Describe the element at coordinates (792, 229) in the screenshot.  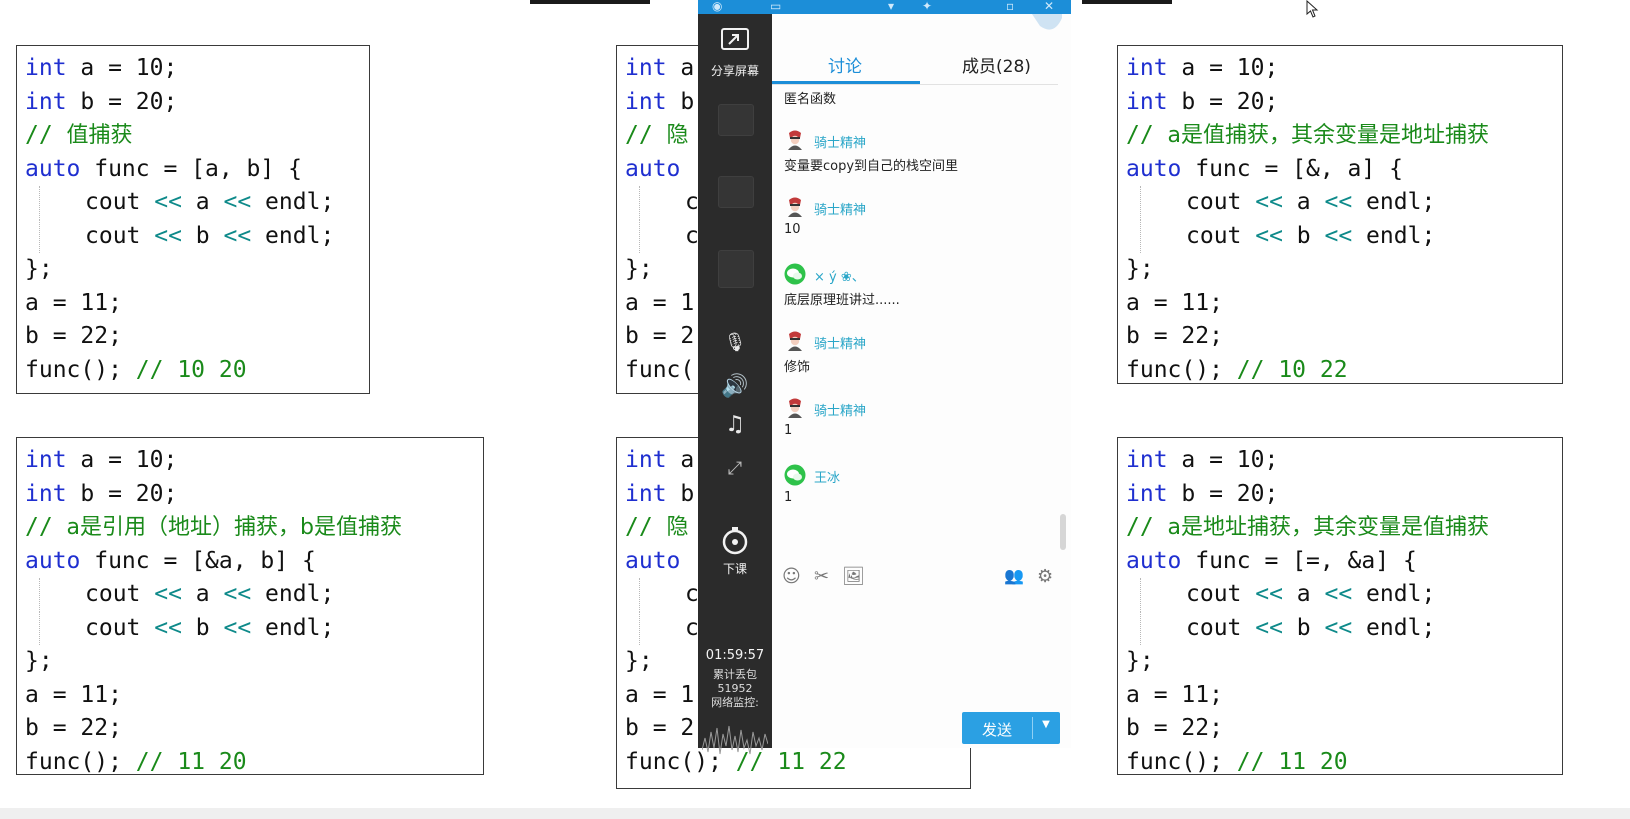
I see `message-text: 10` at that location.